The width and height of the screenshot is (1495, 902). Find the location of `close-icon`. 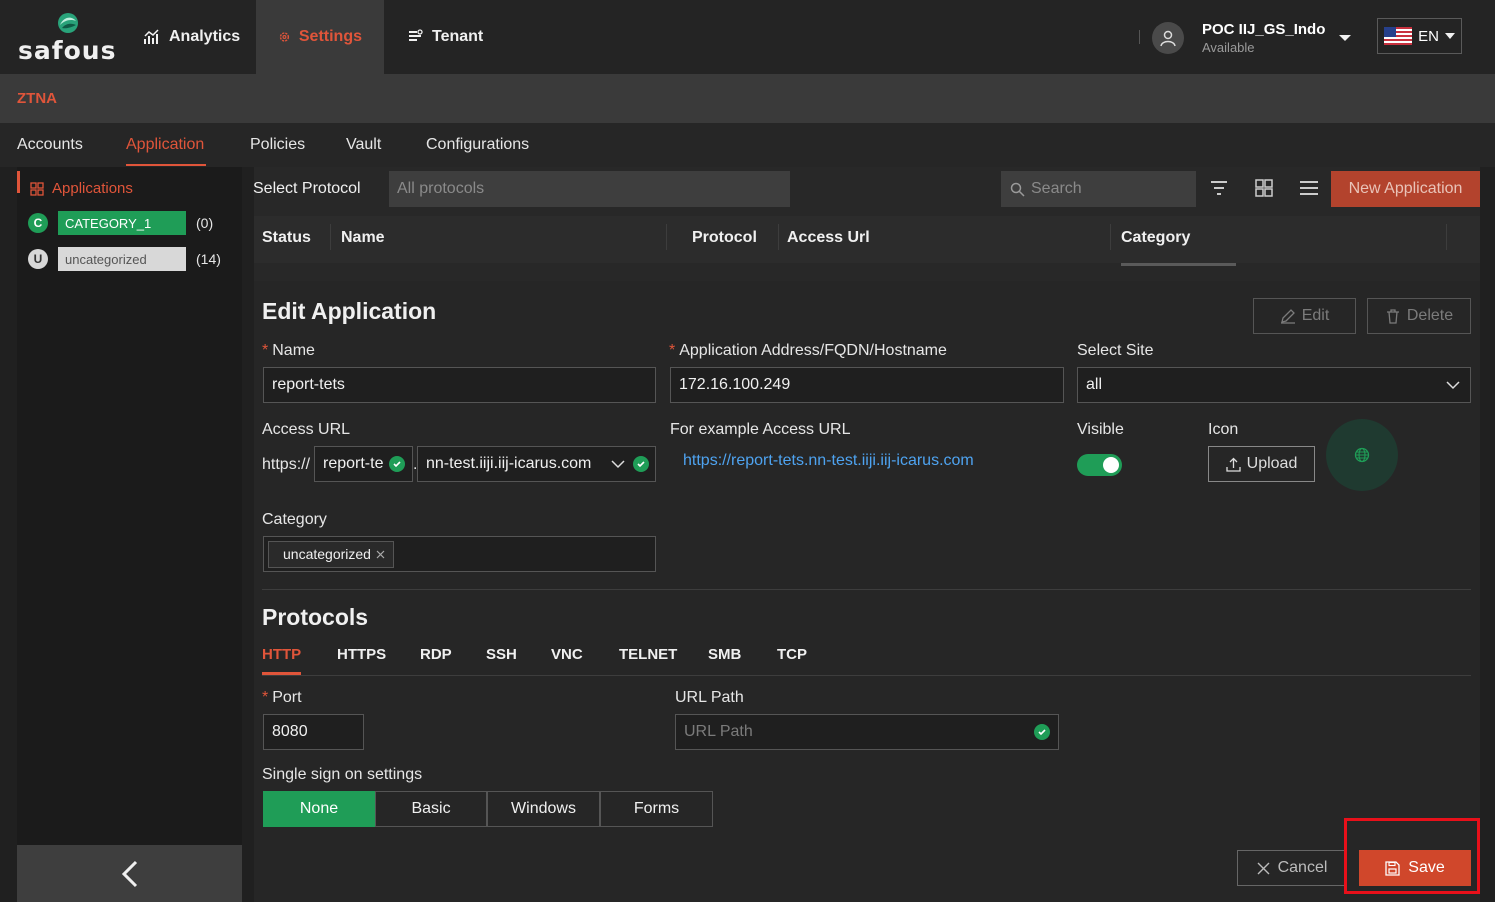

close-icon is located at coordinates (380, 554).